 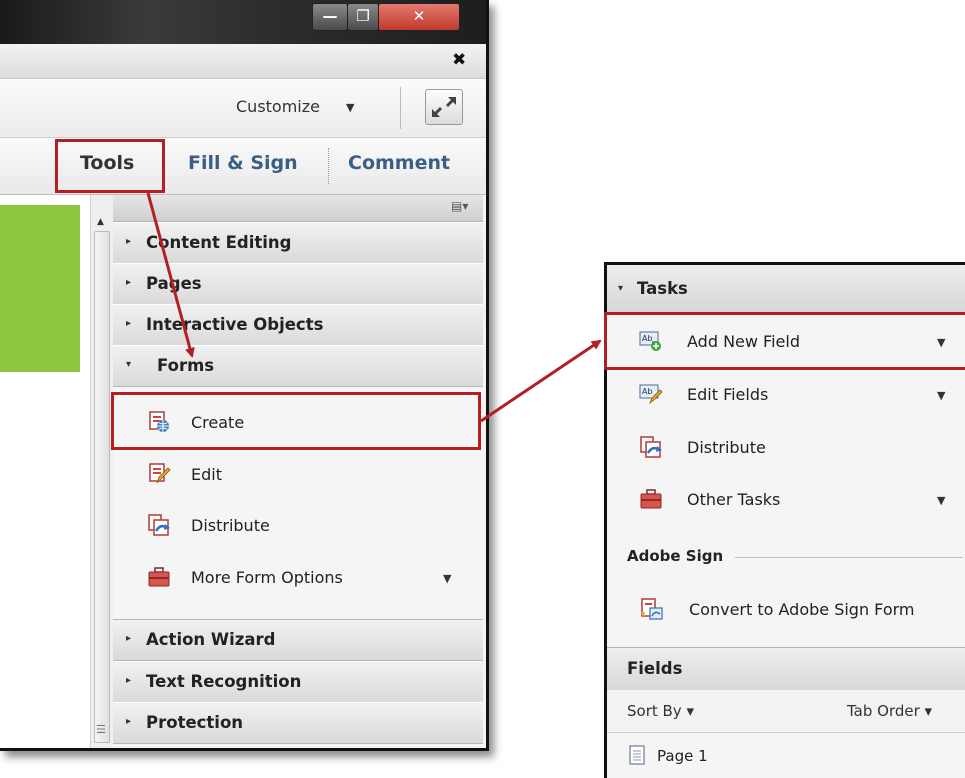 What do you see at coordinates (786, 711) in the screenshot?
I see `fields-sort-bar: Sort By ▾ Tab Order ▾` at bounding box center [786, 711].